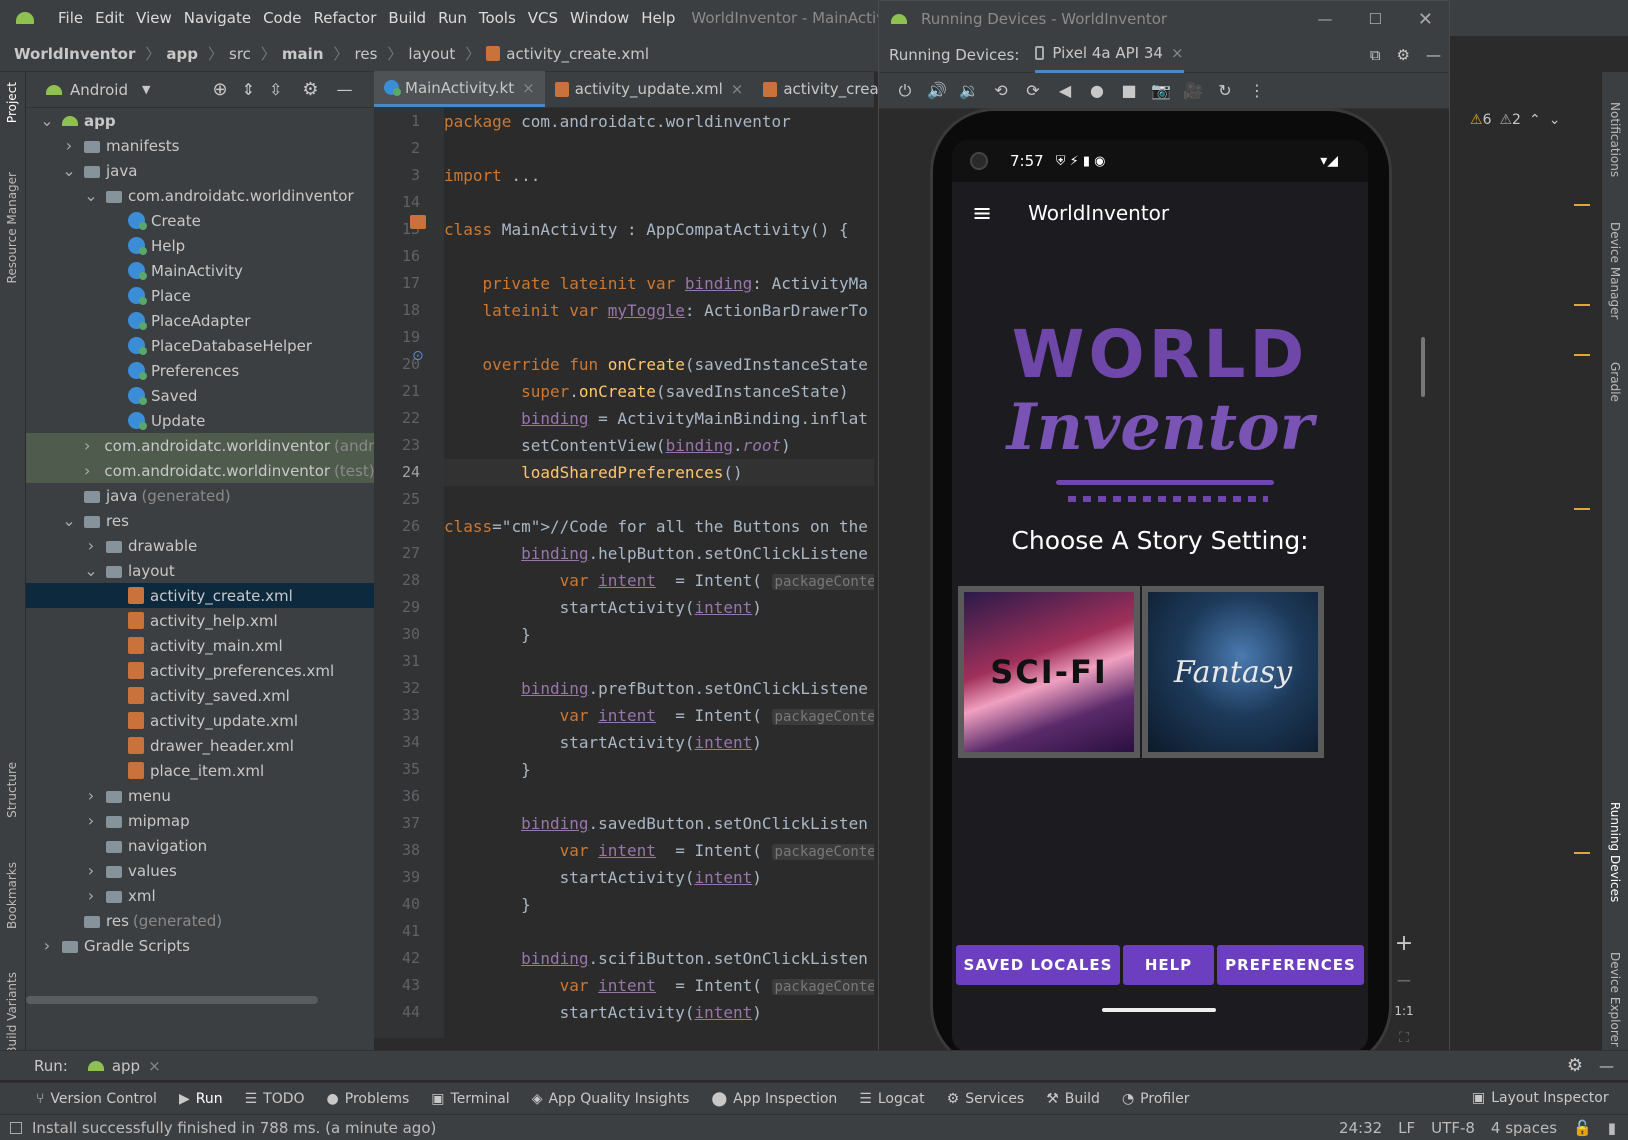  What do you see at coordinates (200, 145) in the screenshot?
I see `tree-item: › manifests` at bounding box center [200, 145].